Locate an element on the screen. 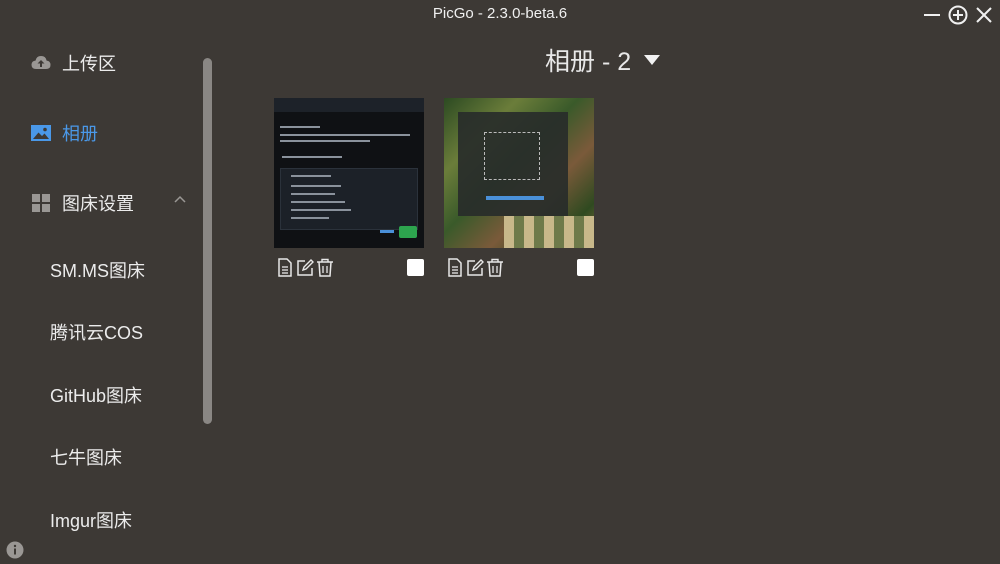 Image resolution: width=1000 pixels, height=564 pixels. image-icon is located at coordinates (41, 133).